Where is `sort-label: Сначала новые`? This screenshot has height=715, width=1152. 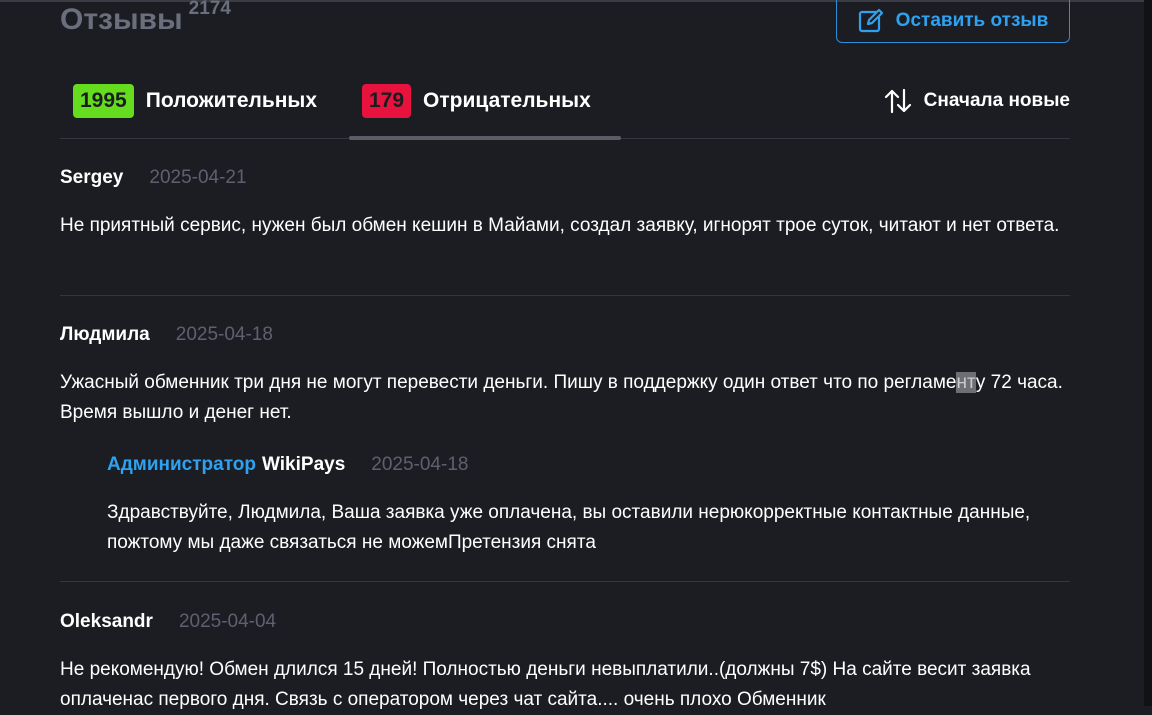
sort-label: Сначала новые is located at coordinates (996, 100).